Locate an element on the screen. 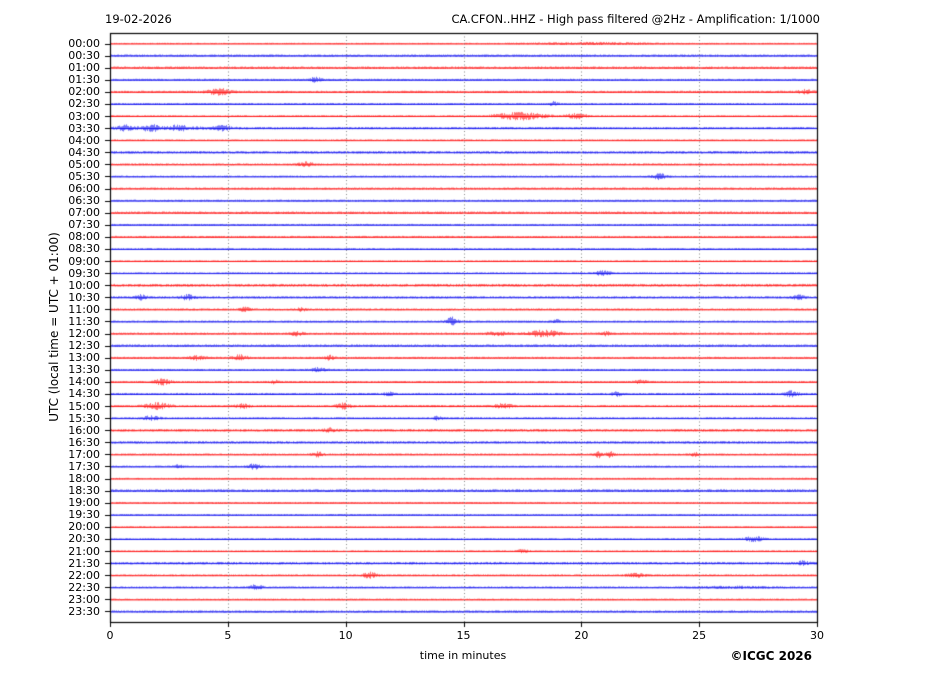 The height and width of the screenshot is (696, 927). x-tick-label: 20 is located at coordinates (581, 635).